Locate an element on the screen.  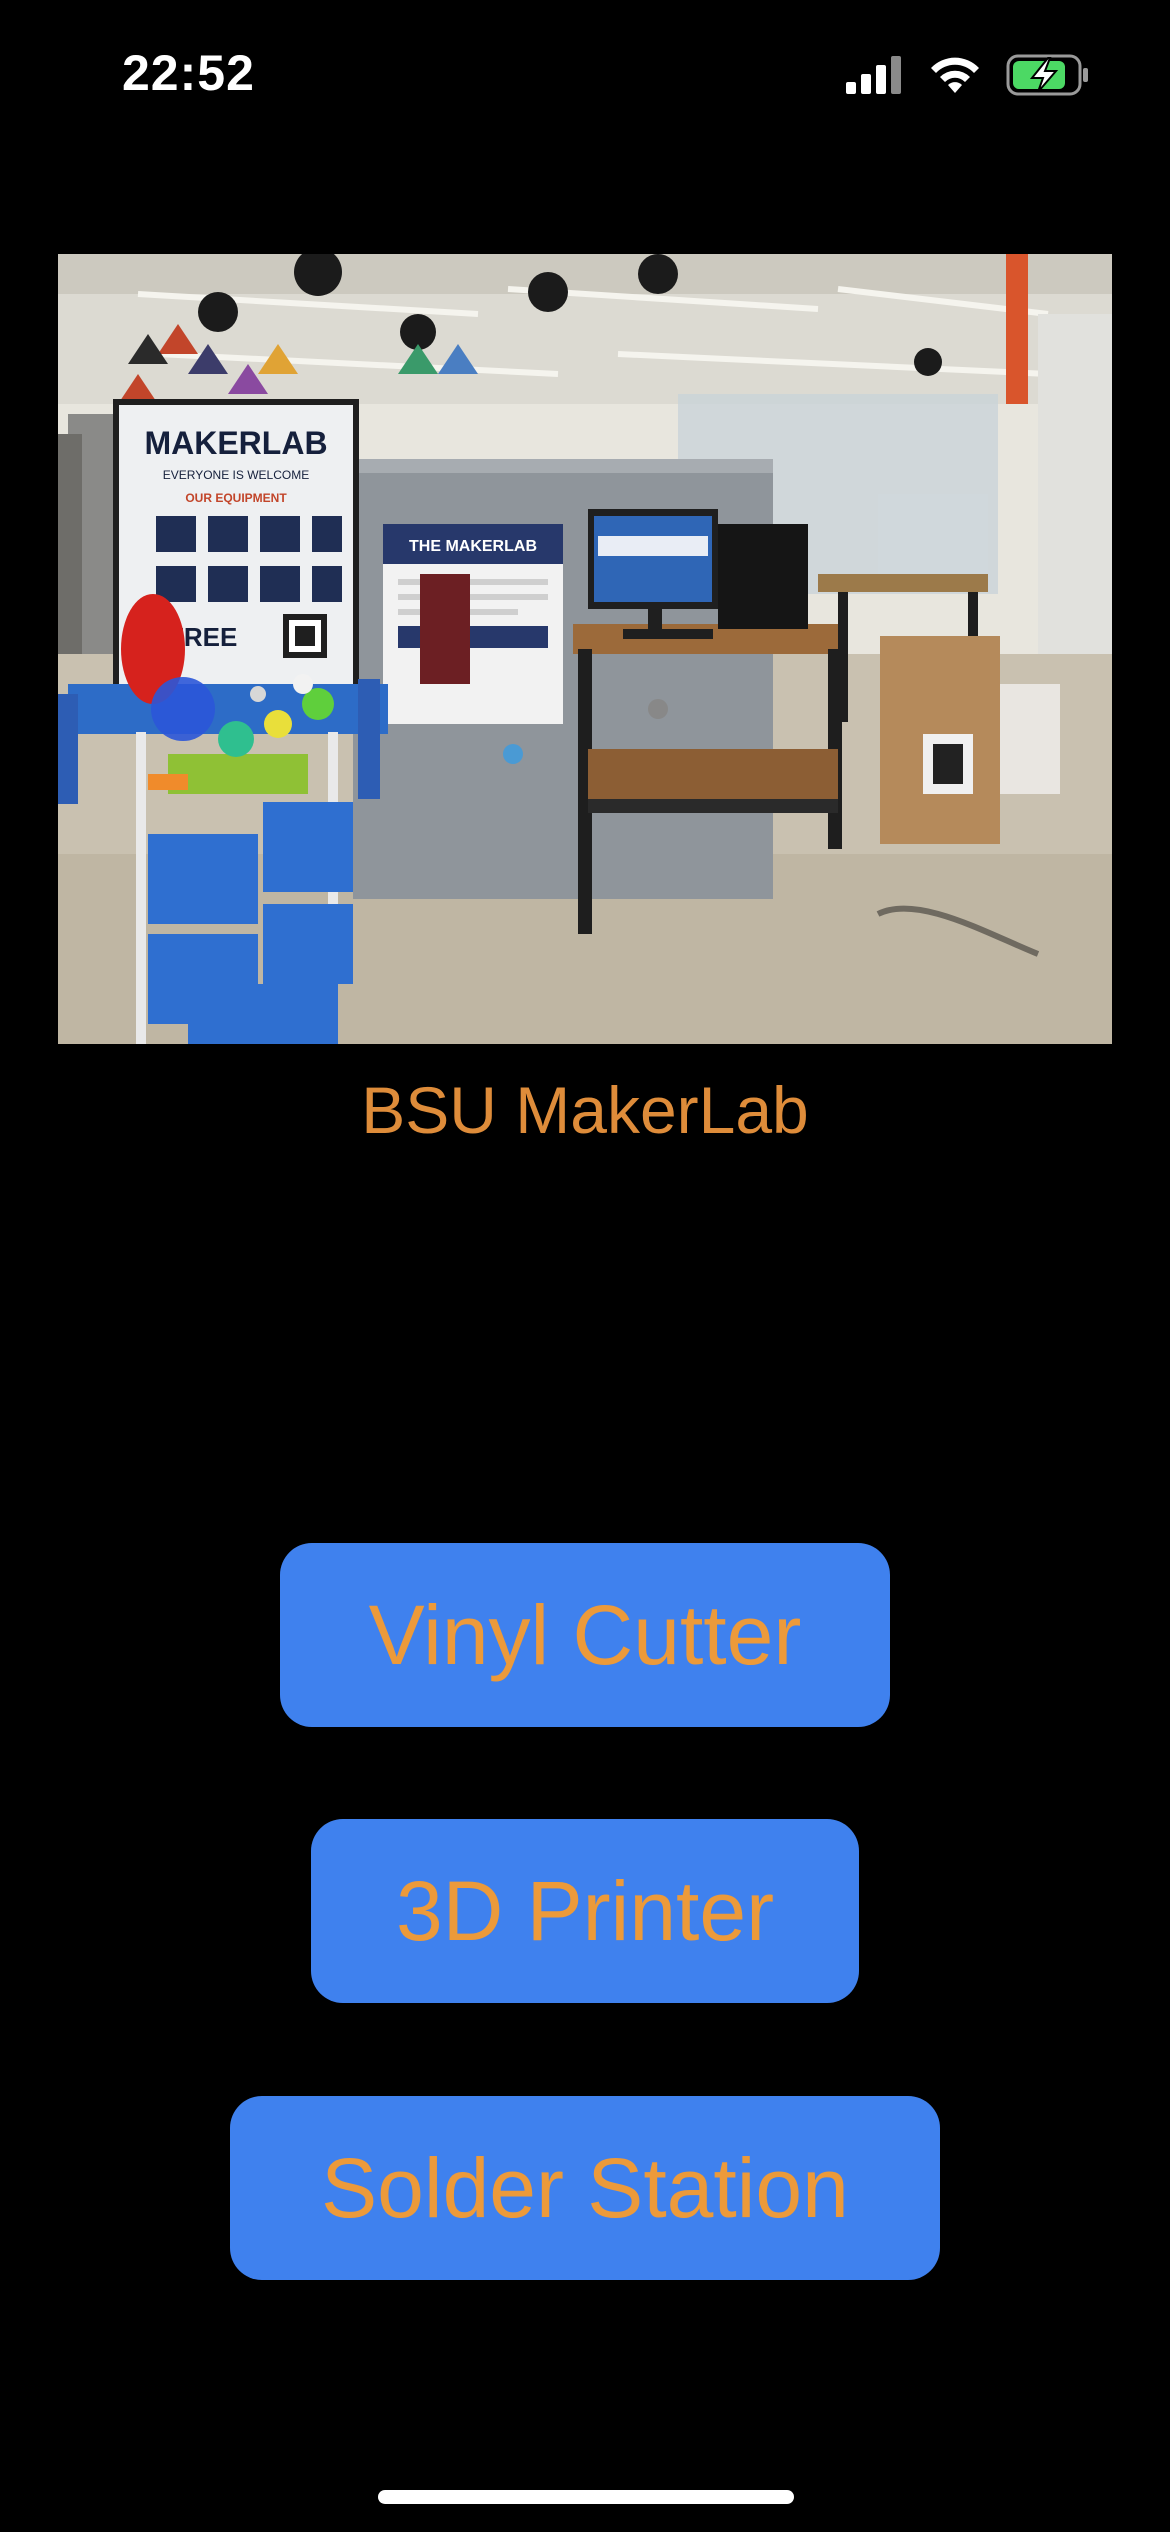
3d-printer-button: 3D Printer is located at coordinates (585, 1911).